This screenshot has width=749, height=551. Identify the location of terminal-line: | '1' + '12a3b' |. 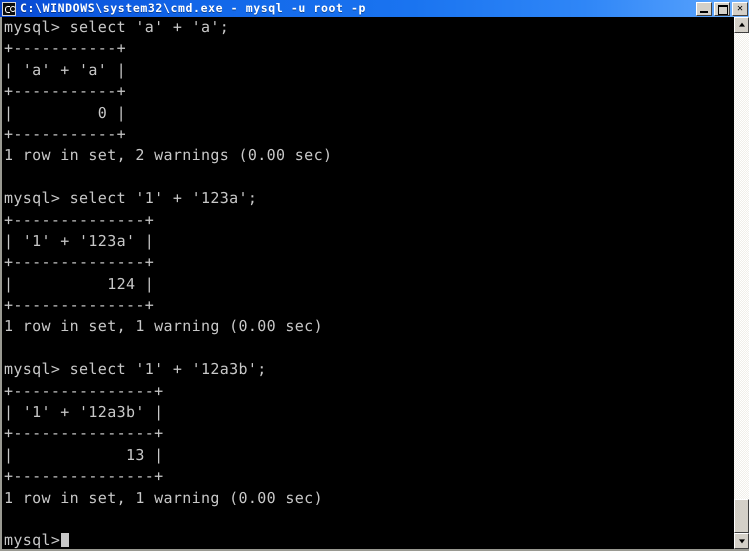
(84, 412).